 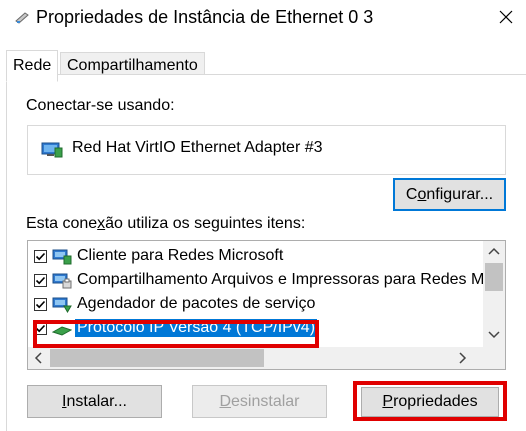 I want to click on tab-rede: Rede, so click(x=32, y=66).